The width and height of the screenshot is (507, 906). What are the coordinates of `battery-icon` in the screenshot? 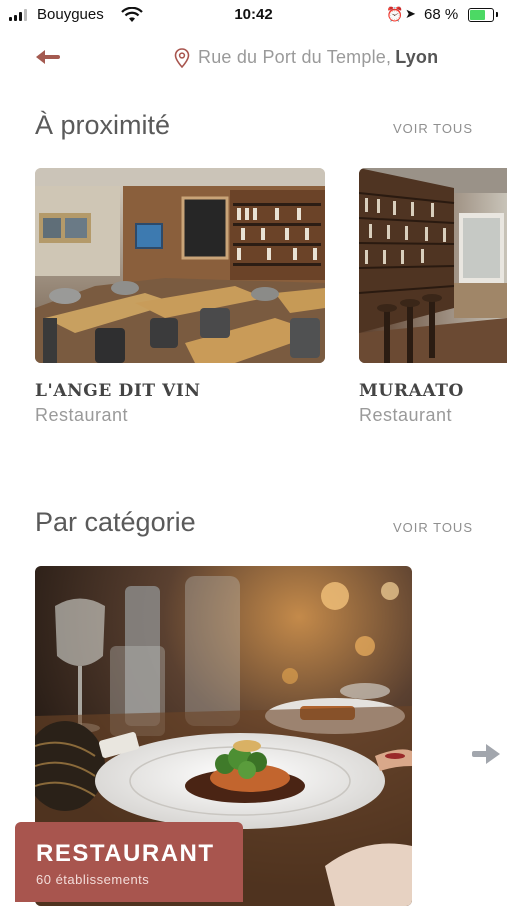 It's located at (481, 15).